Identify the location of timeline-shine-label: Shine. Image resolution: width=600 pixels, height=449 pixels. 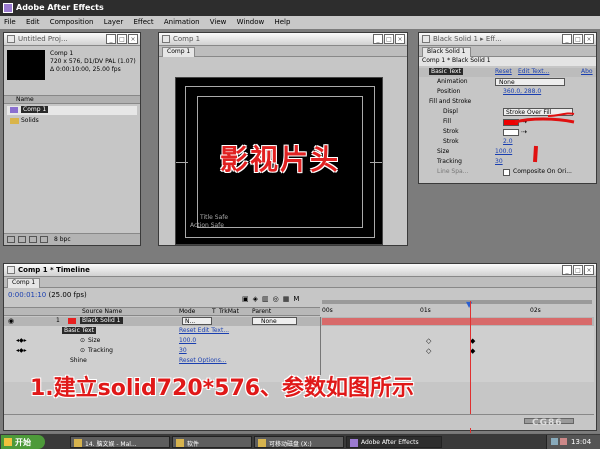
(78, 360).